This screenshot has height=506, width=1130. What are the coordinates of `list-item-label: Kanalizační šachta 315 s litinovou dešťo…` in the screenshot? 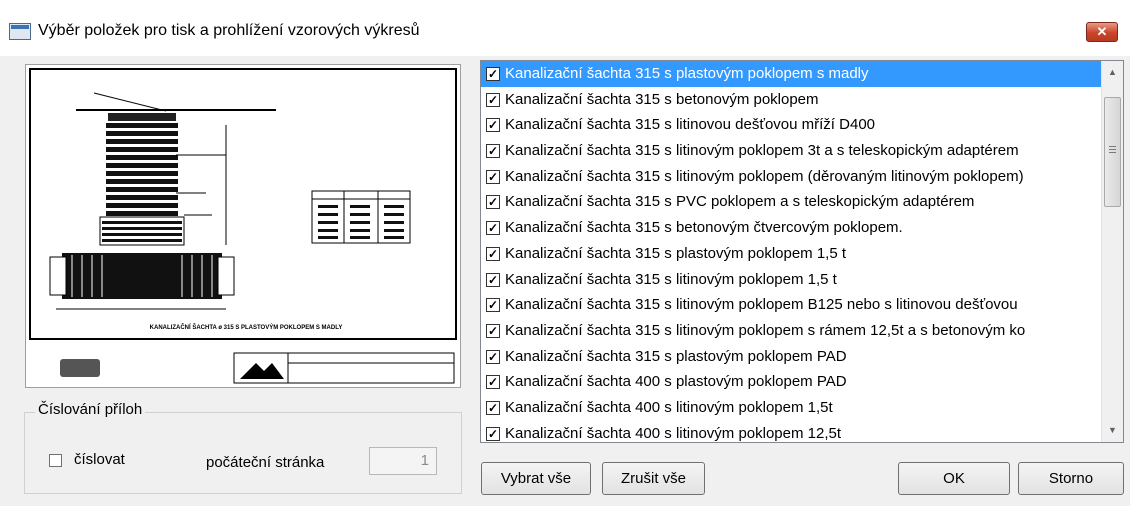 It's located at (690, 125).